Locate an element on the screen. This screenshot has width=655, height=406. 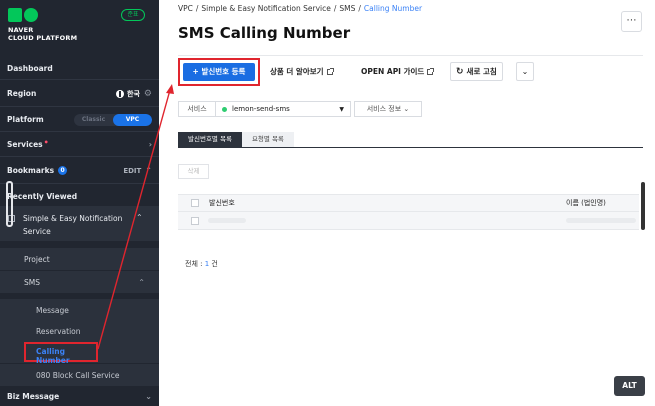
total-count: 전체 : 1 건 is located at coordinates (201, 264).